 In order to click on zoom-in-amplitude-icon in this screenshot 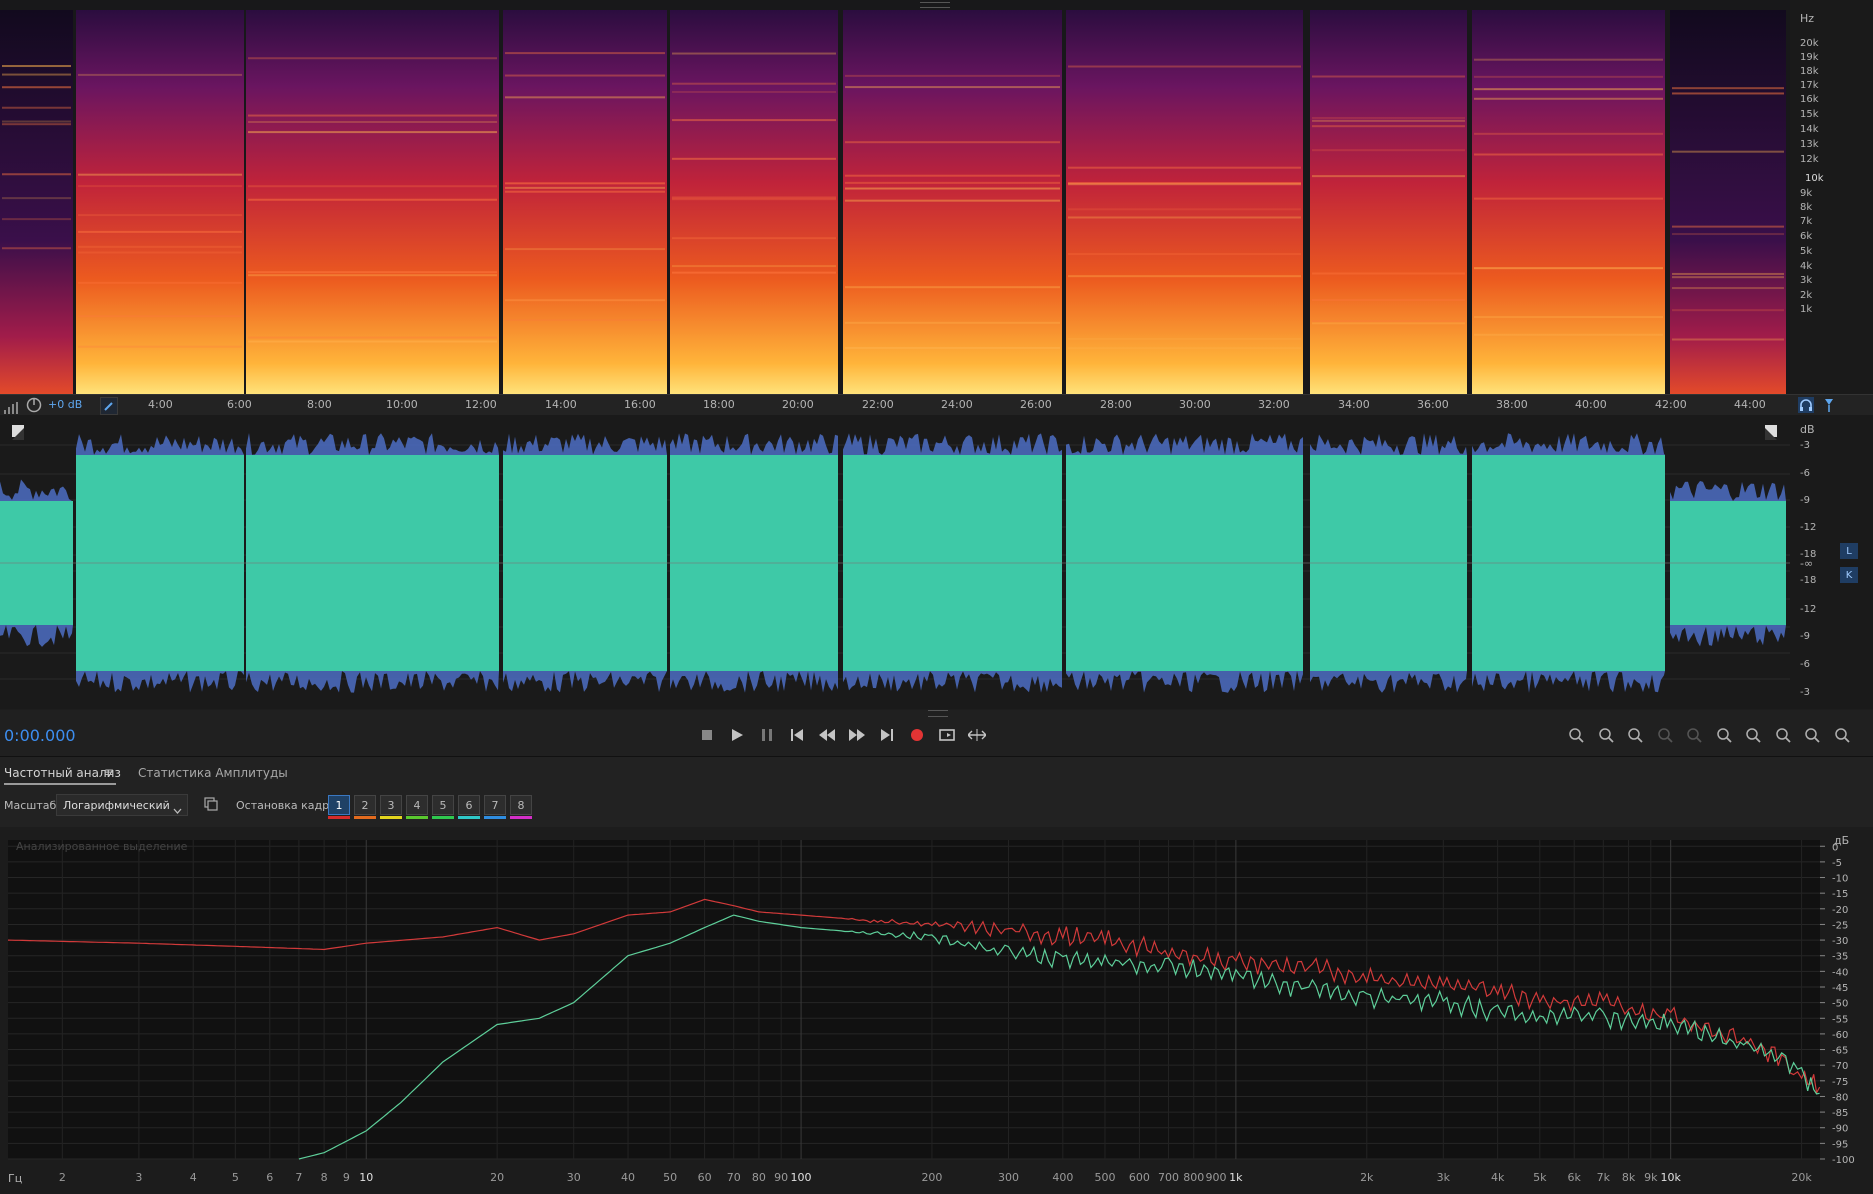, I will do `click(1576, 735)`.